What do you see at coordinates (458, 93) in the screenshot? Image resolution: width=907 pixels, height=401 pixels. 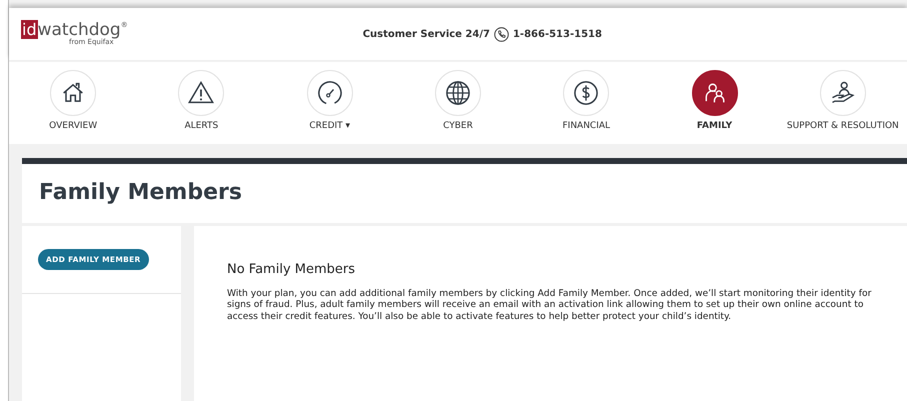 I see `globe-icon` at bounding box center [458, 93].